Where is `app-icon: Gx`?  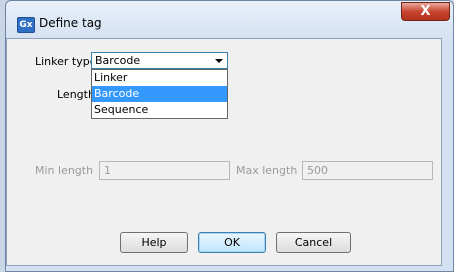
app-icon: Gx is located at coordinates (26, 25).